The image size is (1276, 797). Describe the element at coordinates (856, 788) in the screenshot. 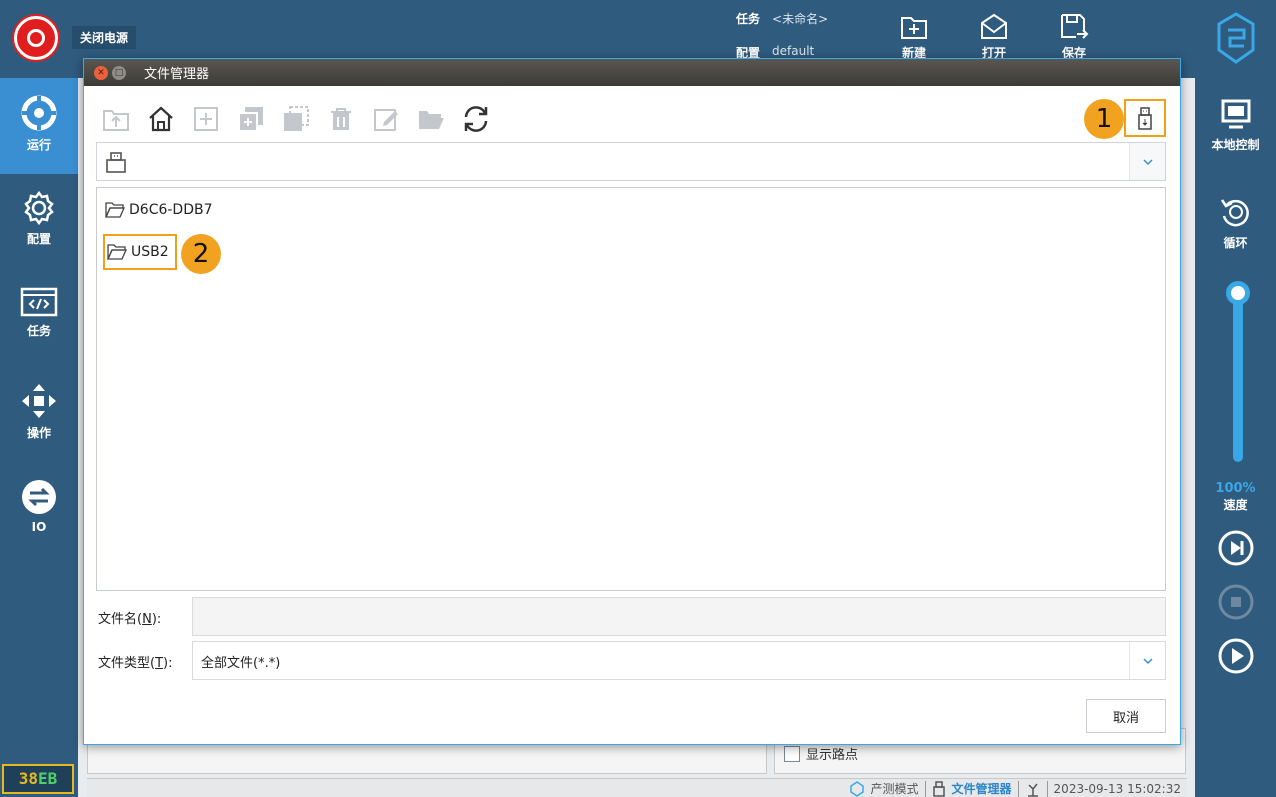

I see `brand-small-icon` at that location.